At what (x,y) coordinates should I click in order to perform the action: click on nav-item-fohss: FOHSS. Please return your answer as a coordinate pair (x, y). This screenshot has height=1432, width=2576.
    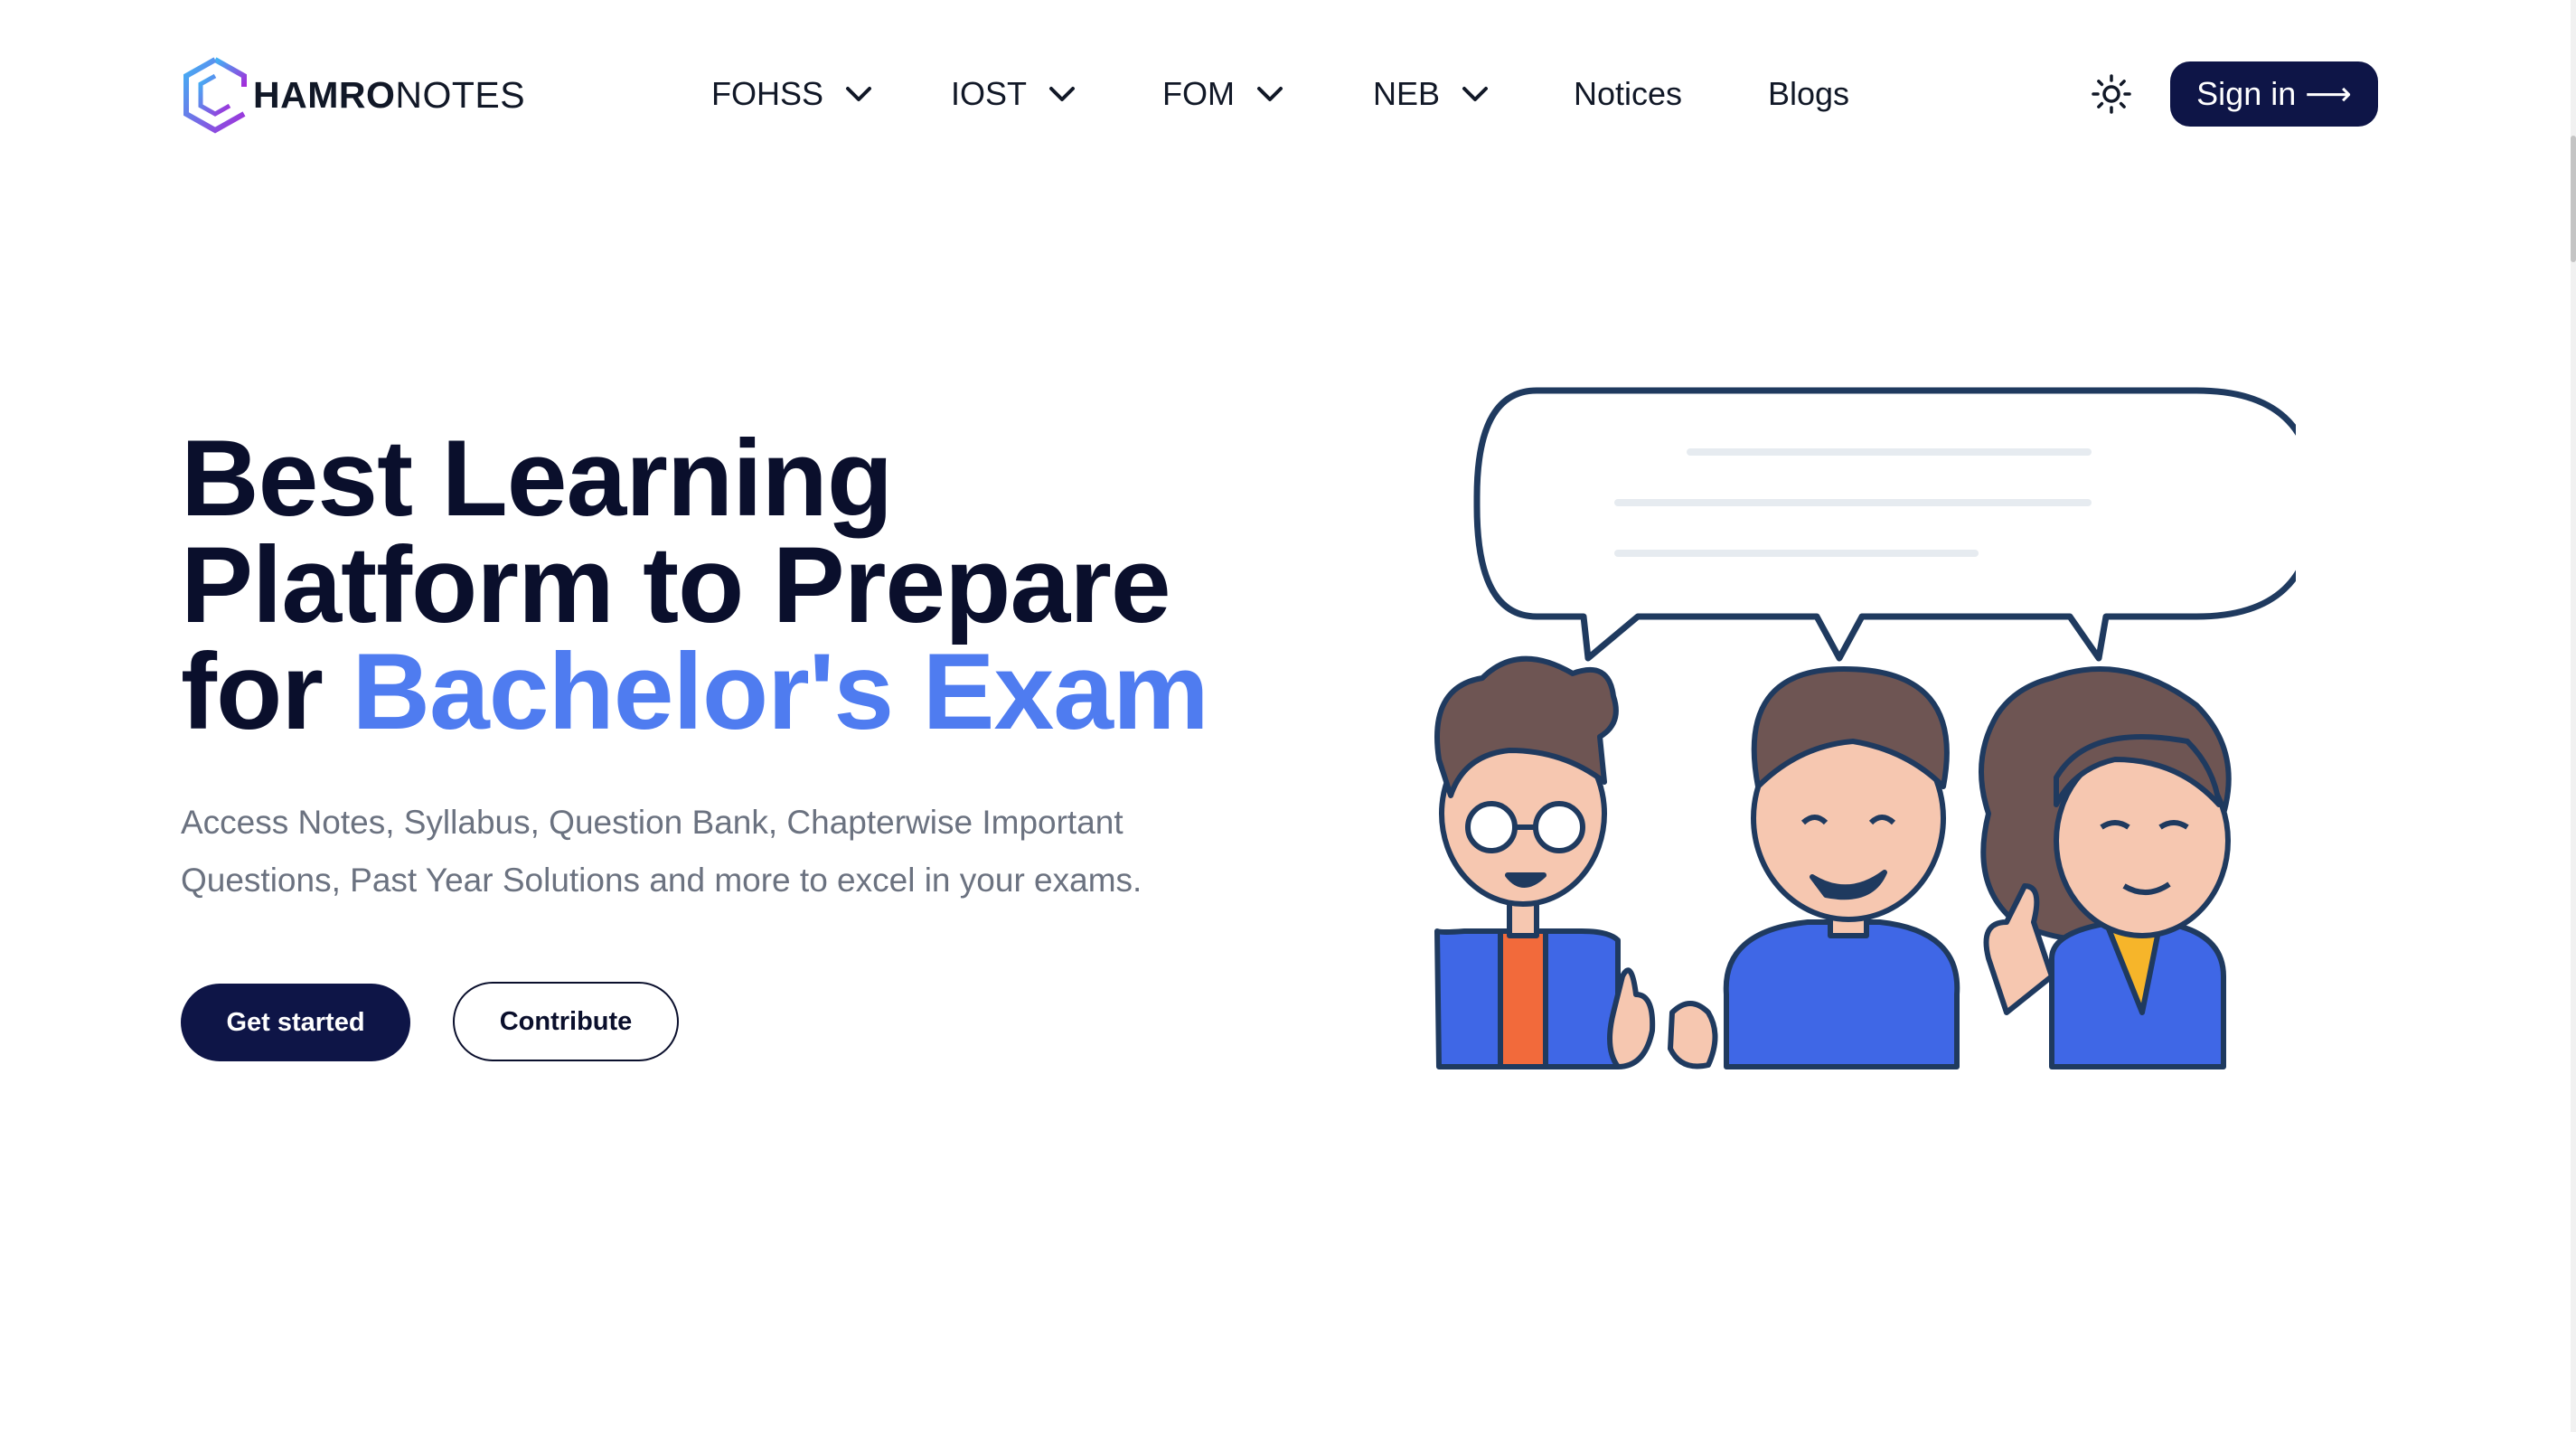
    Looking at the image, I should click on (791, 94).